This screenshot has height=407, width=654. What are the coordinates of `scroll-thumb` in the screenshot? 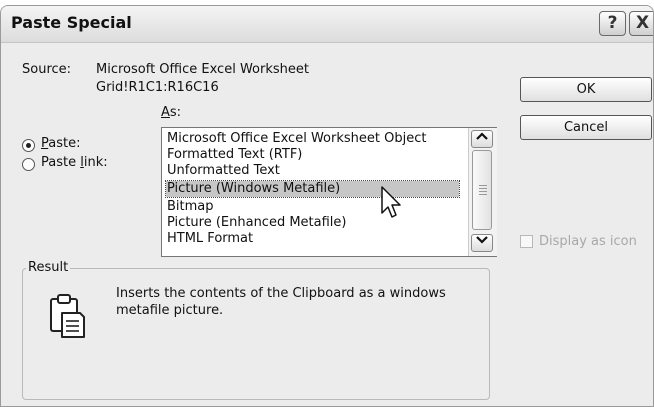 It's located at (482, 190).